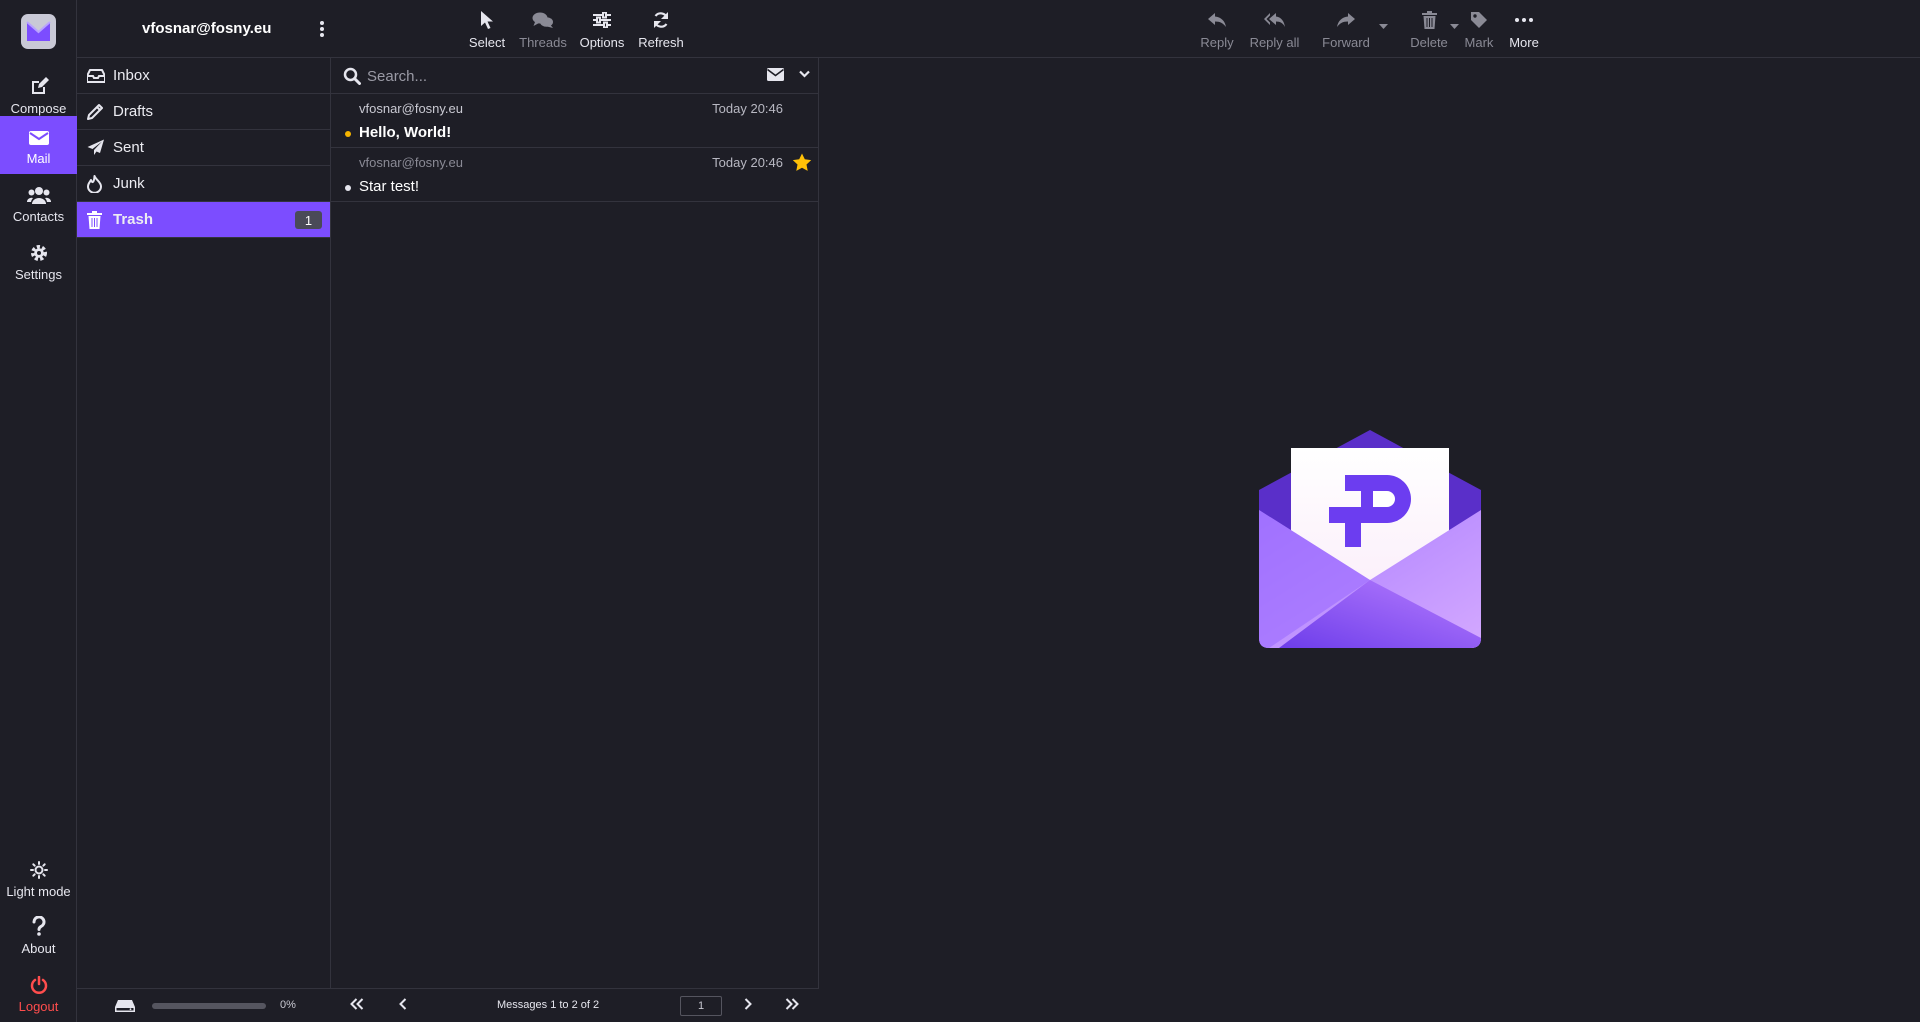 Image resolution: width=1920 pixels, height=1022 pixels. Describe the element at coordinates (131, 75) in the screenshot. I see `folder-label: Inbox` at that location.